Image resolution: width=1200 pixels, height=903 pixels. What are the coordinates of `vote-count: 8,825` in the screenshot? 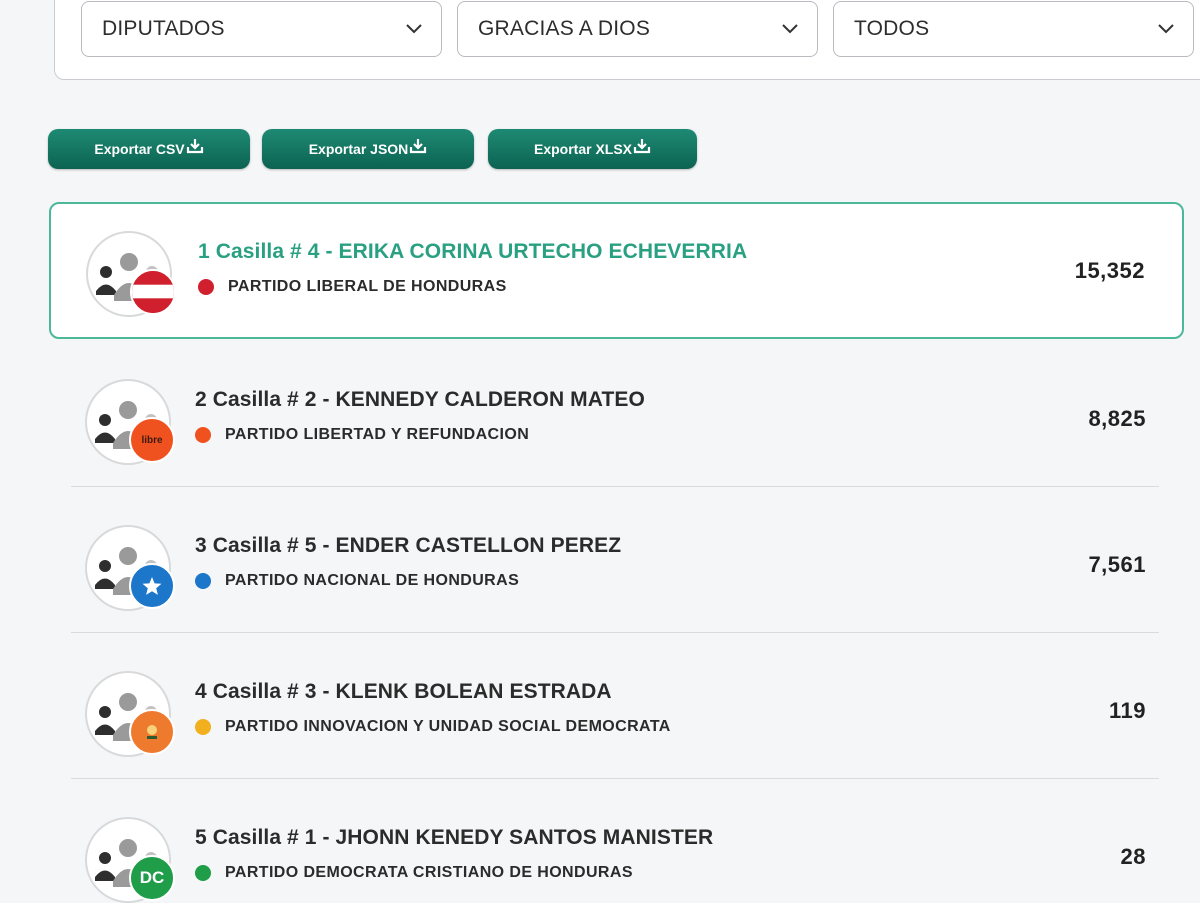 It's located at (1117, 418).